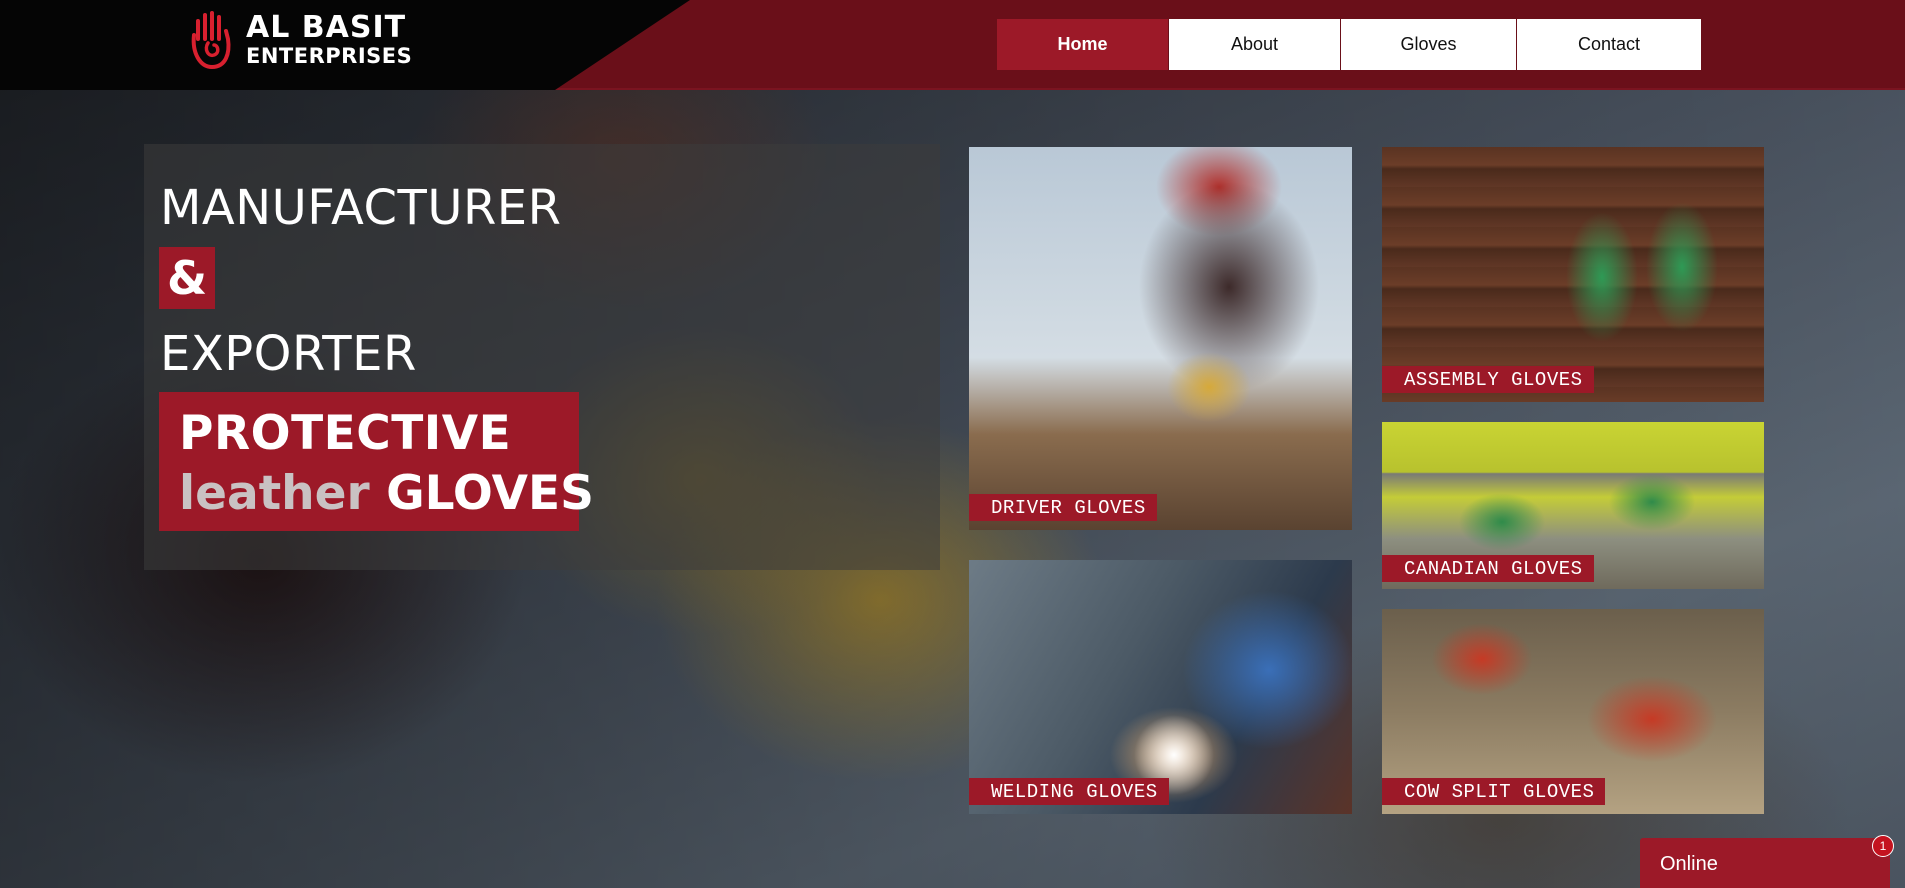  What do you see at coordinates (1428, 44) in the screenshot?
I see `nav-gloves: Gloves` at bounding box center [1428, 44].